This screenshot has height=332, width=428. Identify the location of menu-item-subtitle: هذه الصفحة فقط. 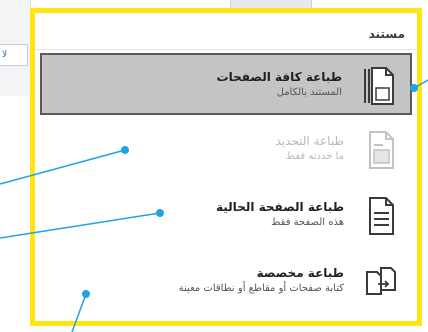
(307, 222).